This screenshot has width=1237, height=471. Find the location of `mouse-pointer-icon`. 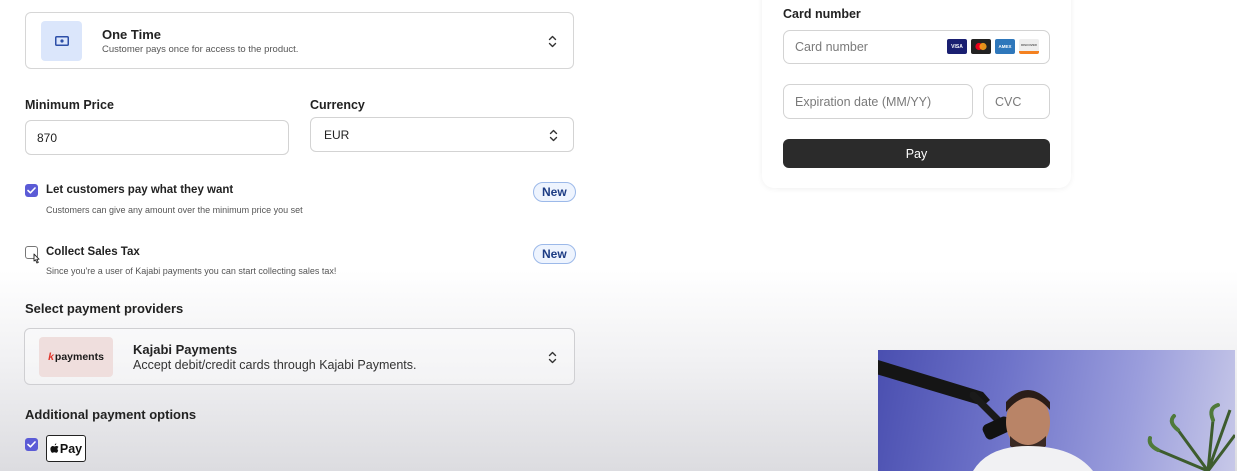

mouse-pointer-icon is located at coordinates (36, 261).